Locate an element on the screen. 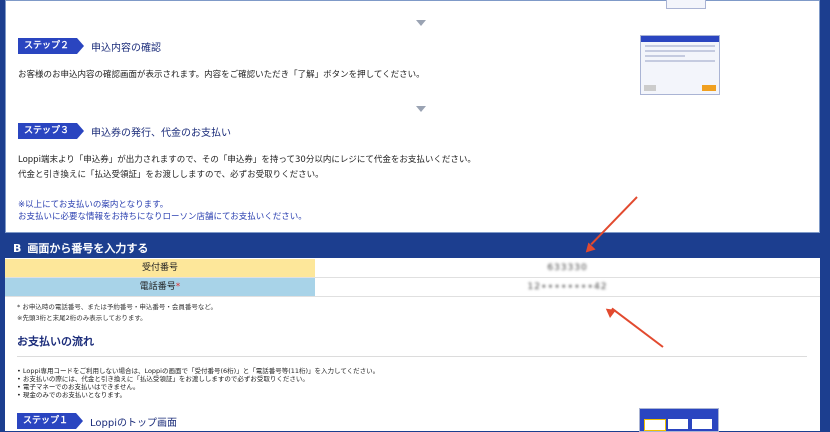  section-b-title: 画面から番号を入力する is located at coordinates (88, 248).